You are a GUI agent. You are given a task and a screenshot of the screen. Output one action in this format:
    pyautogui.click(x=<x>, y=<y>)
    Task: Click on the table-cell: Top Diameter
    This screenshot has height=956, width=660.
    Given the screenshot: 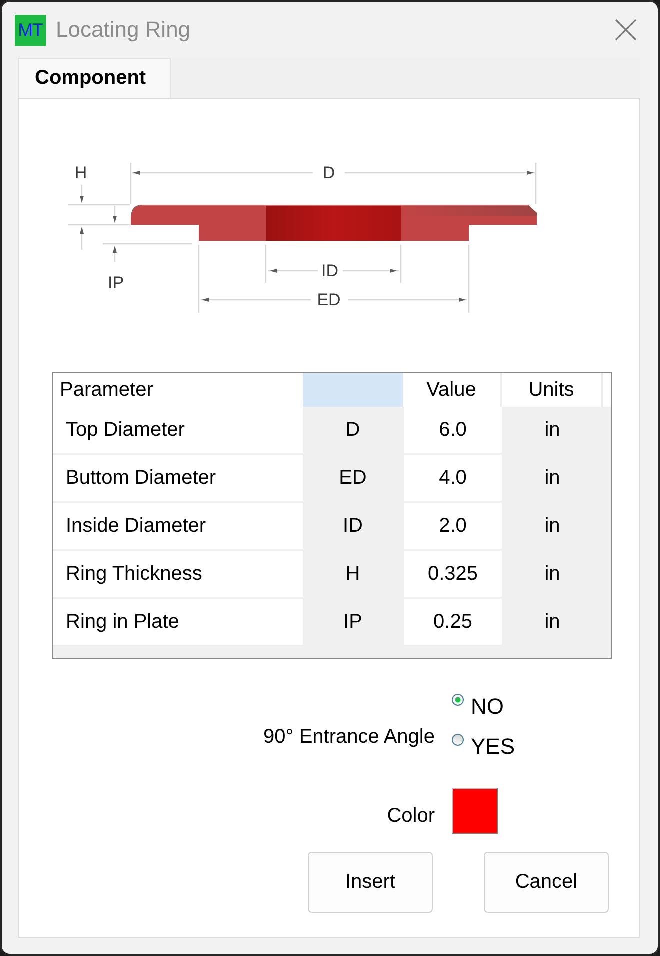 What is the action you would take?
    pyautogui.click(x=178, y=430)
    